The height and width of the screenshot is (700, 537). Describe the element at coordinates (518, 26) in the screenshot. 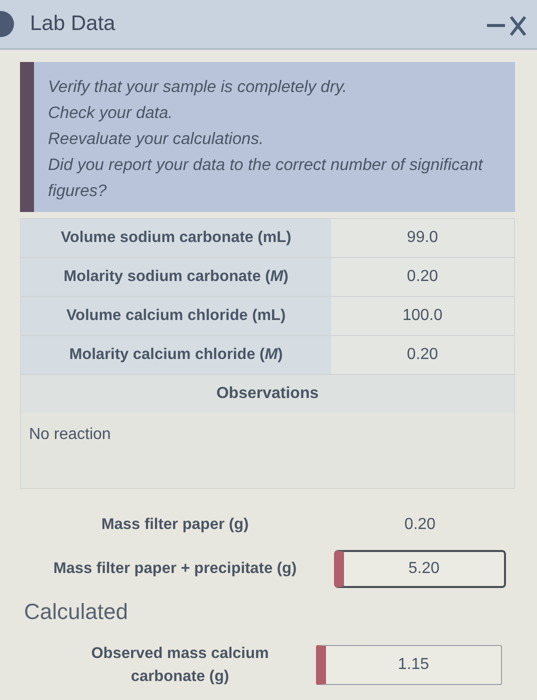

I see `close-icon` at that location.